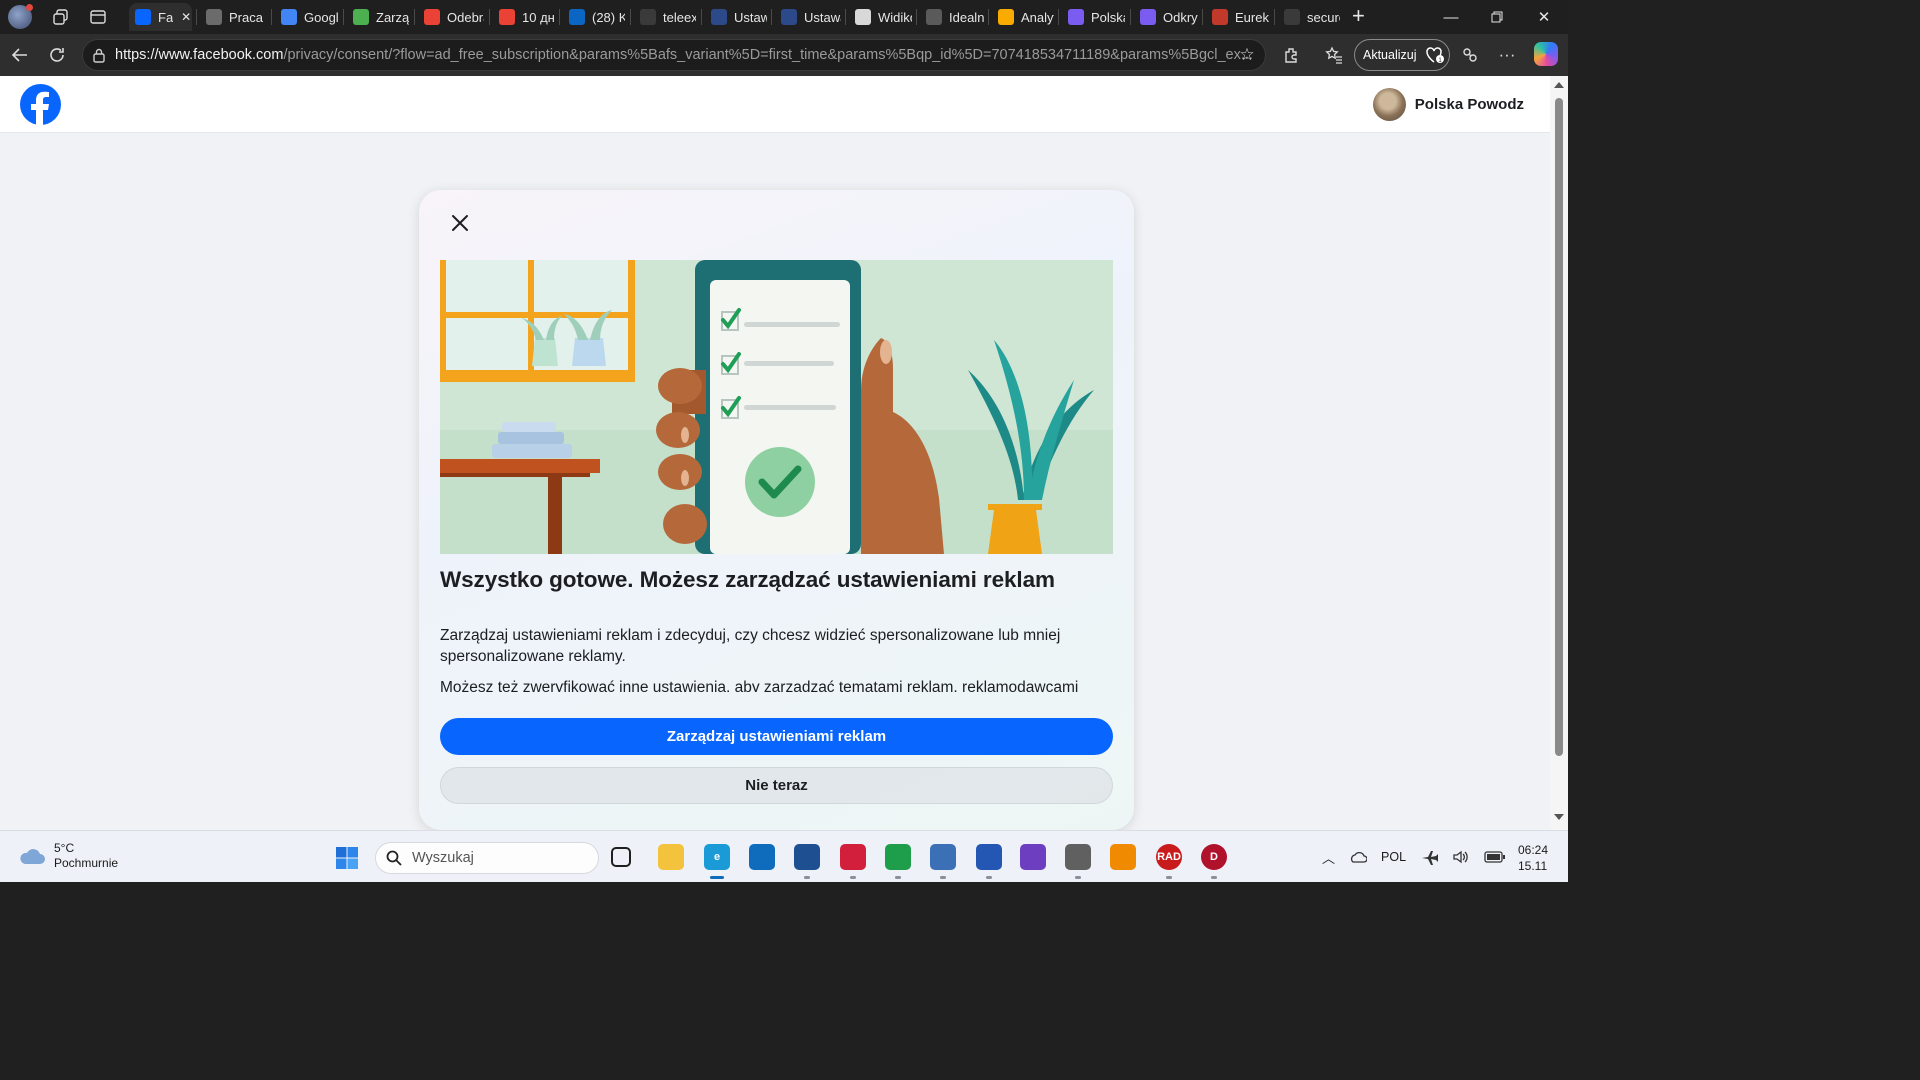 This screenshot has width=1920, height=1080. I want to click on globe-app-icon, so click(898, 857).